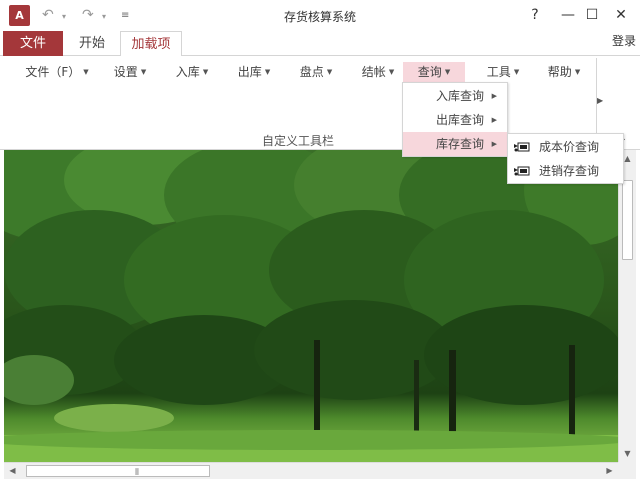 This screenshot has width=640, height=485. I want to click on tab-addins: 加载项, so click(151, 44).